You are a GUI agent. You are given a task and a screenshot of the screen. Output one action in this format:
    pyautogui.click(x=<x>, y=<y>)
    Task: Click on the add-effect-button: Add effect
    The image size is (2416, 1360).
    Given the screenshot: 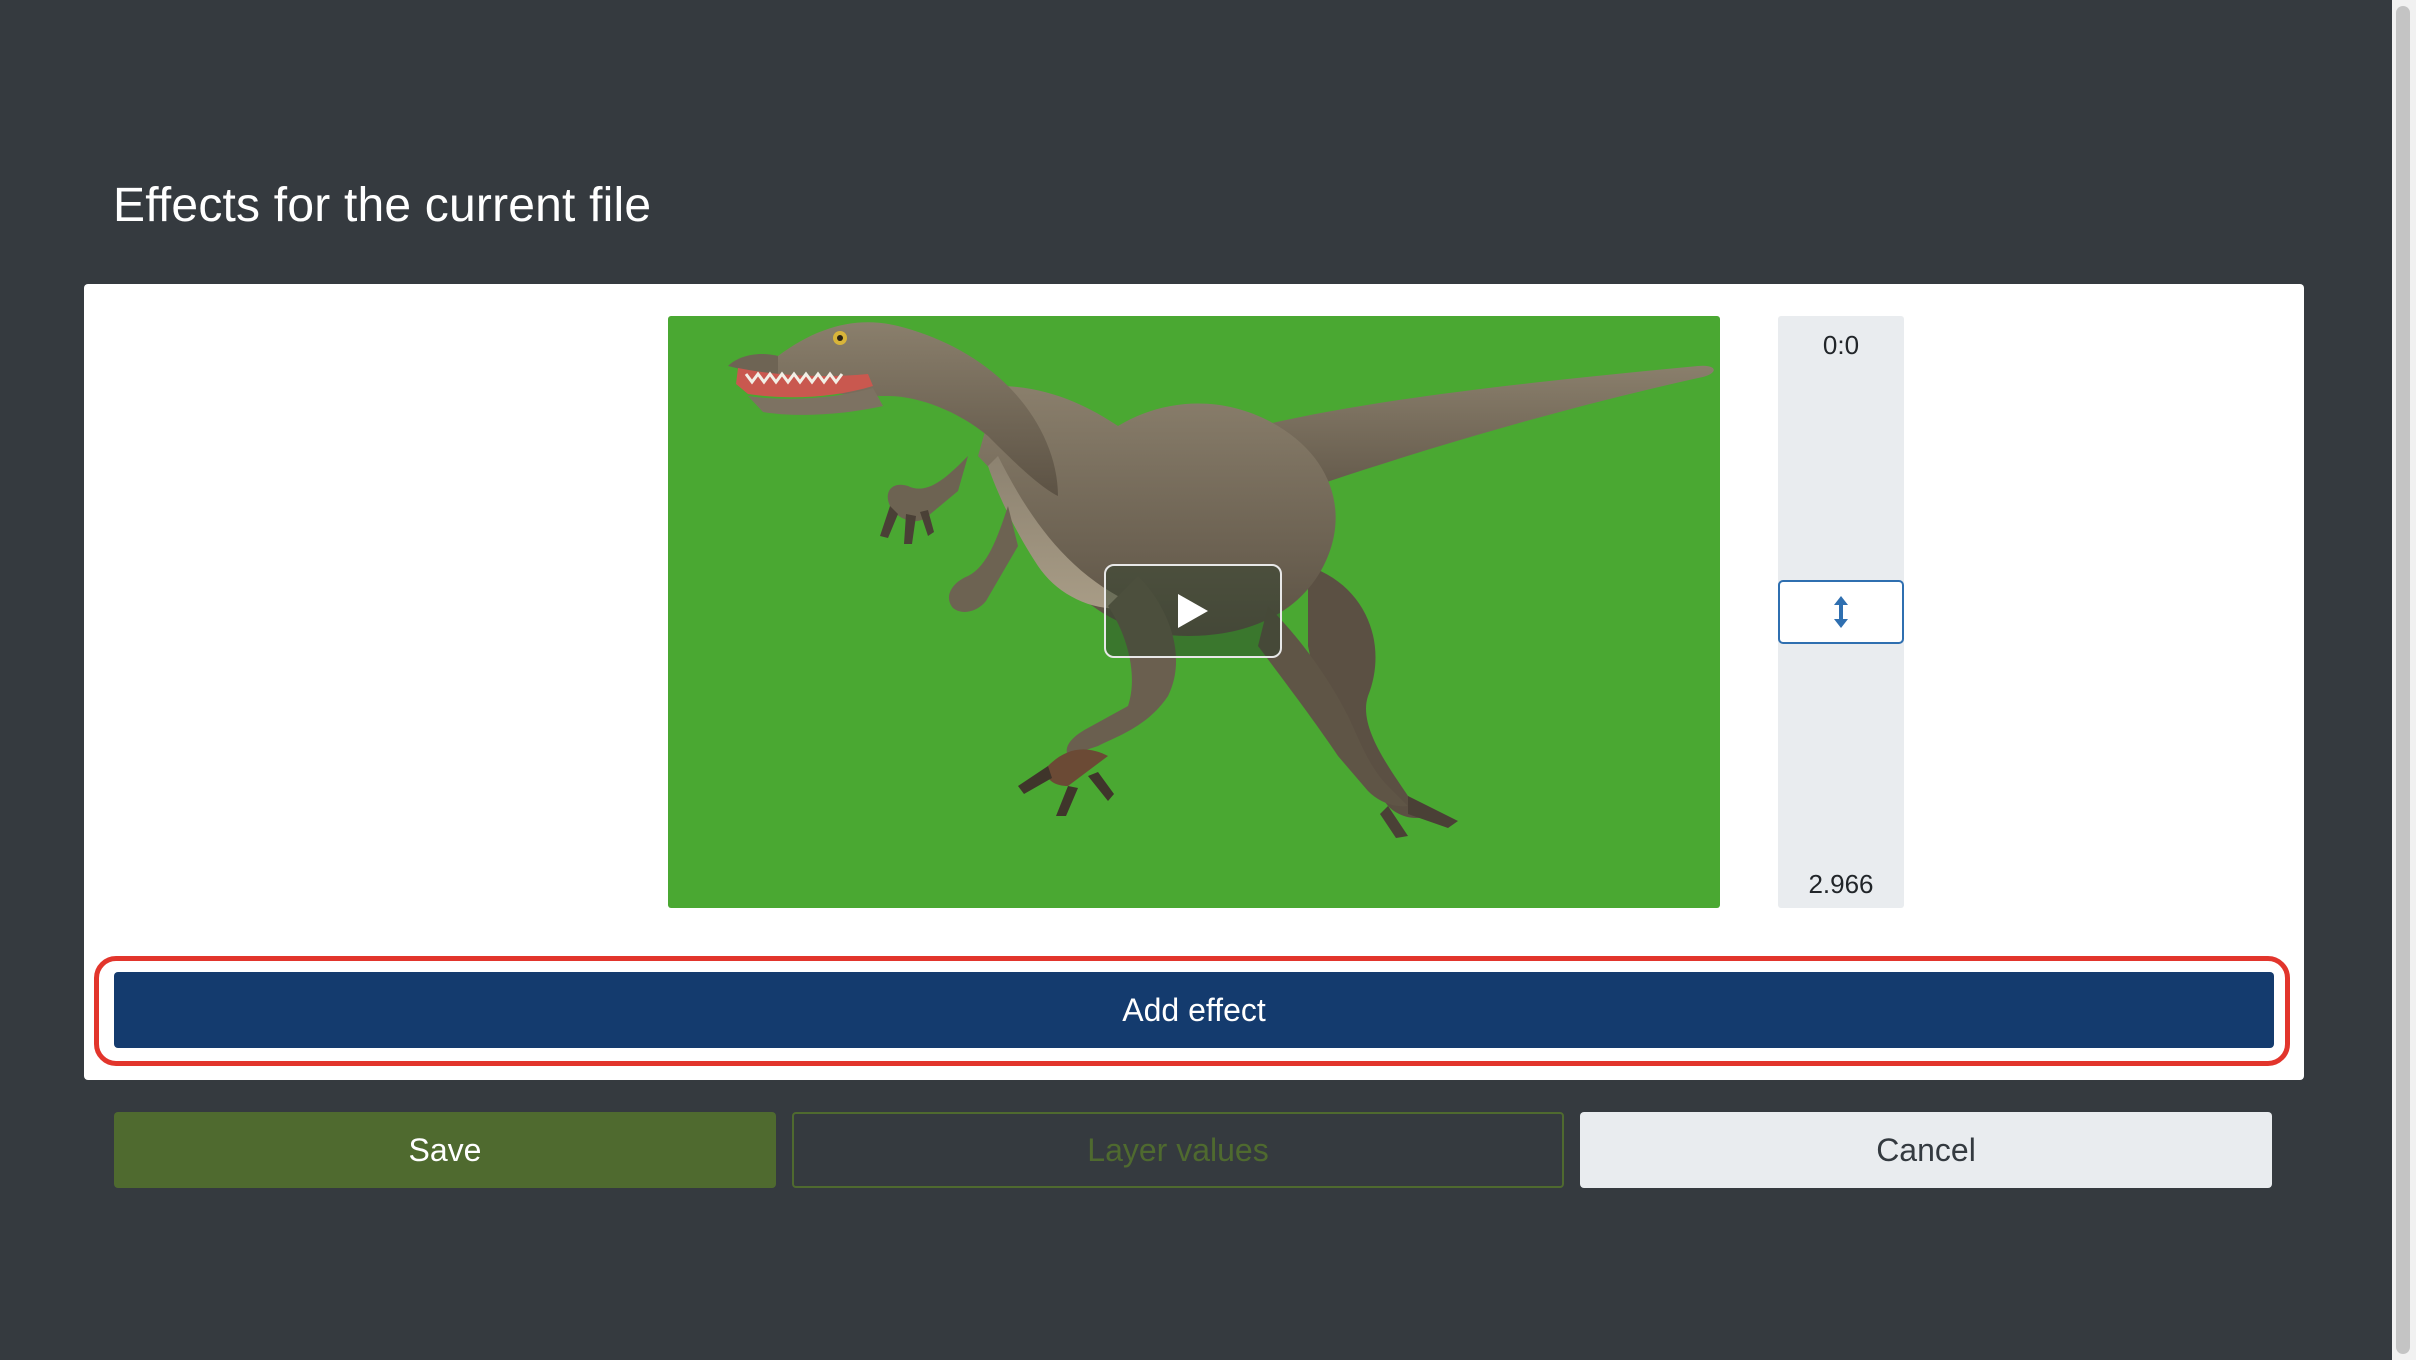 What is the action you would take?
    pyautogui.click(x=1194, y=1010)
    